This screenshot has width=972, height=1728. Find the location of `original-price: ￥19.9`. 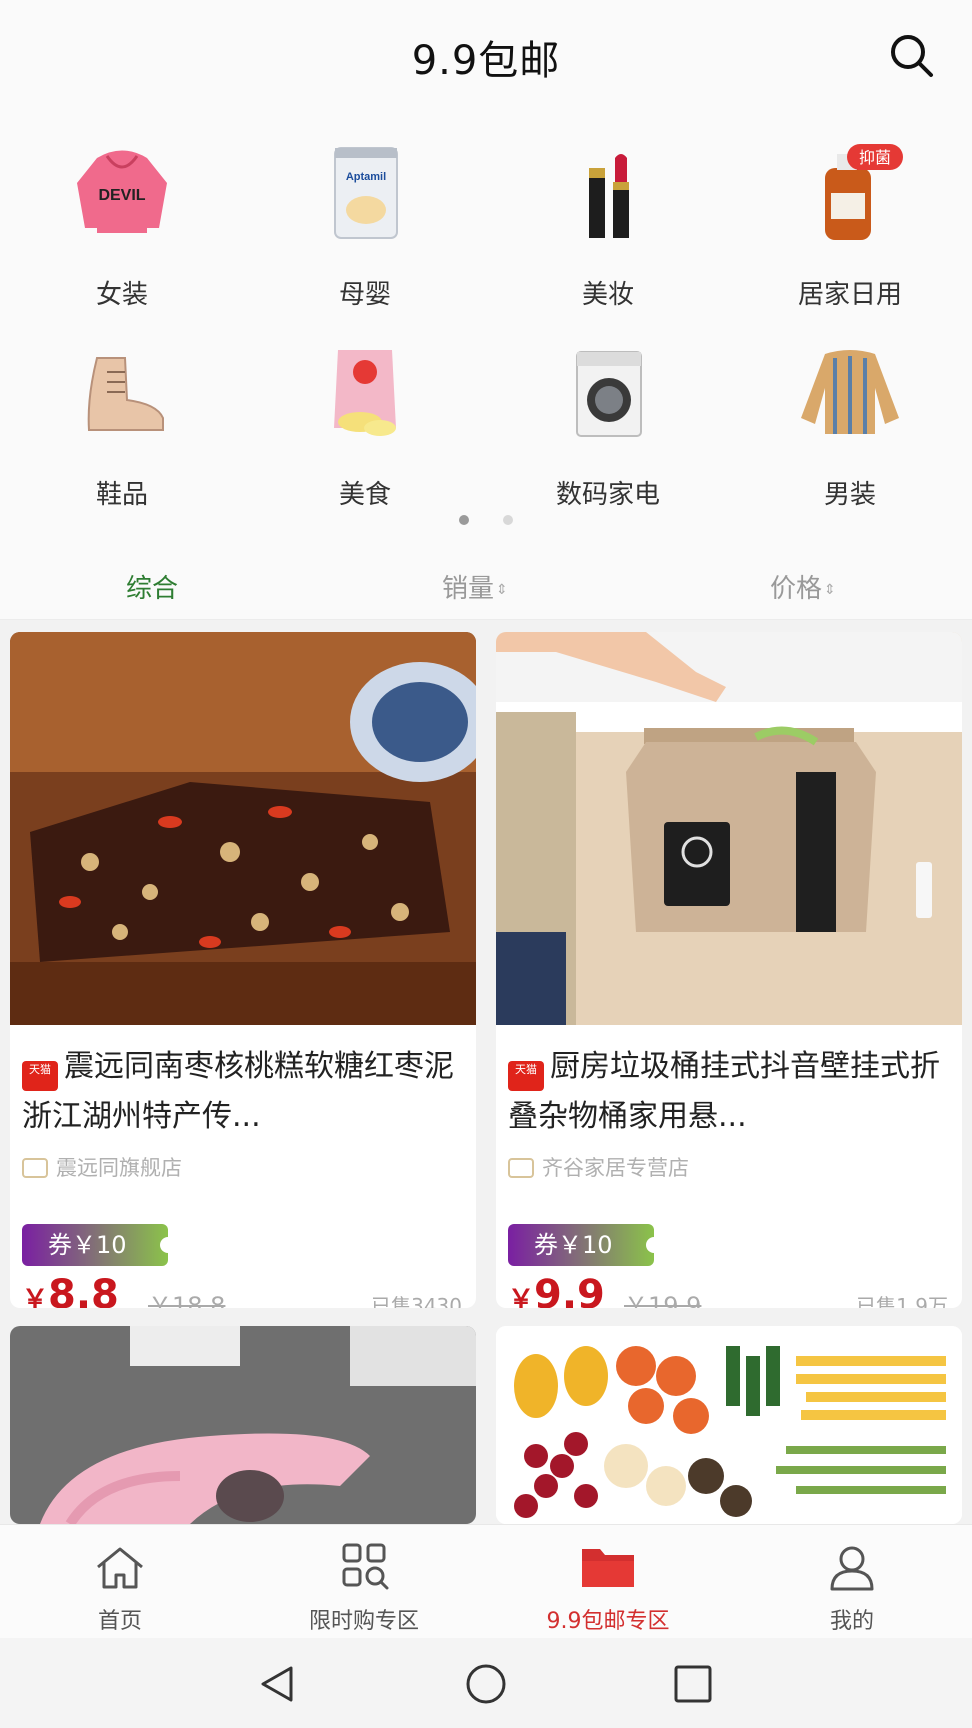

original-price: ￥19.9 is located at coordinates (663, 1300).